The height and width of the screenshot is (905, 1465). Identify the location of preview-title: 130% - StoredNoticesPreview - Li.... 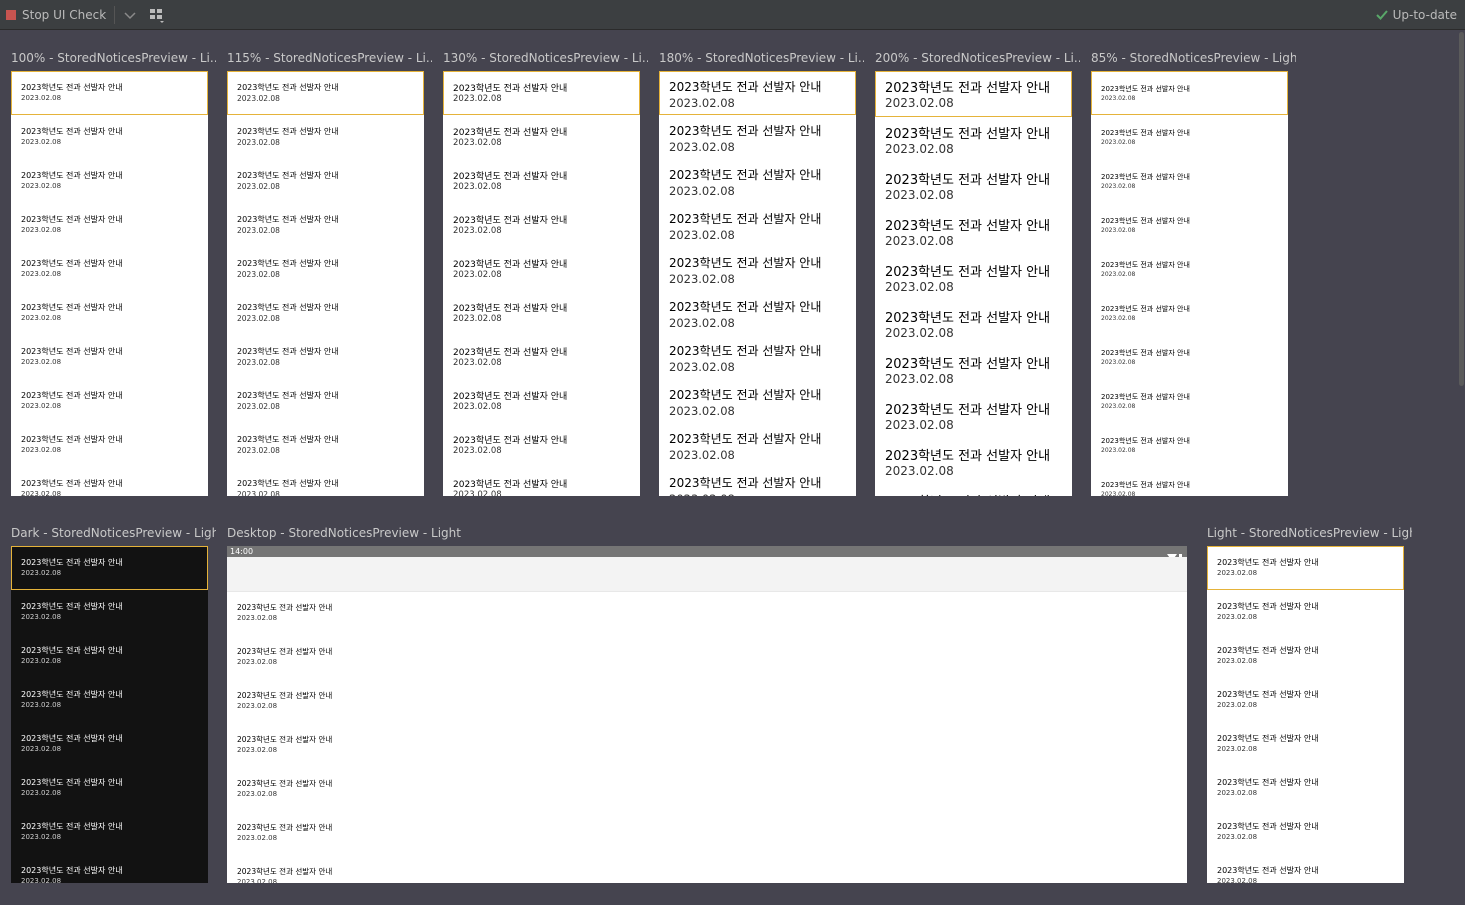
(545, 58).